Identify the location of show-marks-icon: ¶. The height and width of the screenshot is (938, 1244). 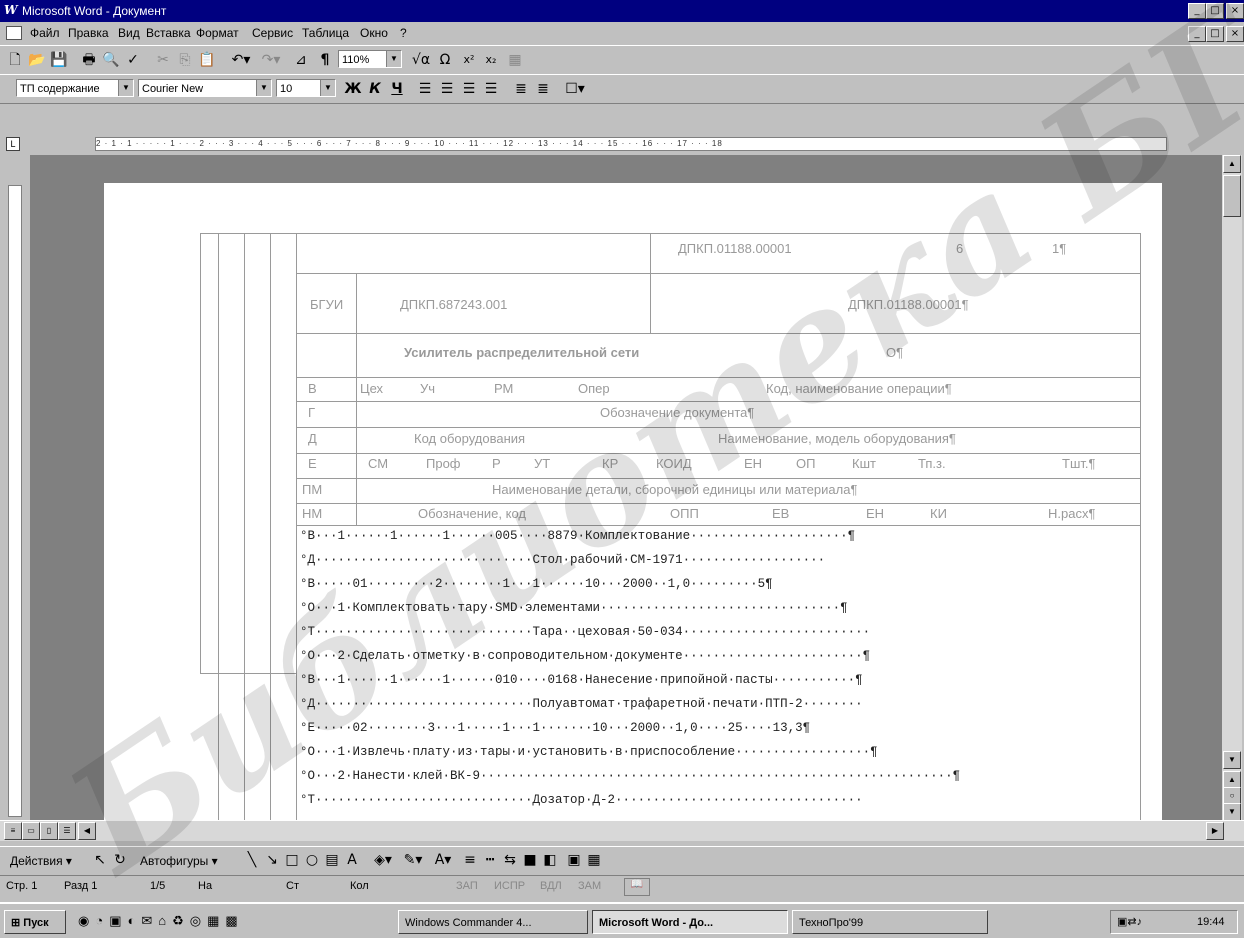
(325, 60).